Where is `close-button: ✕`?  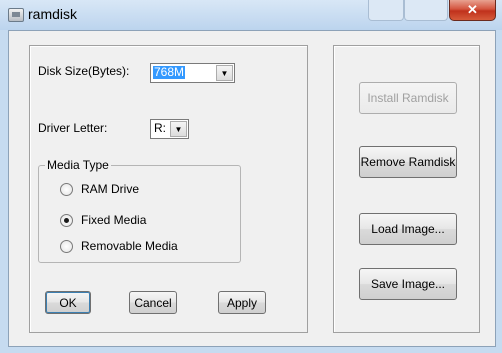
close-button: ✕ is located at coordinates (472, 10).